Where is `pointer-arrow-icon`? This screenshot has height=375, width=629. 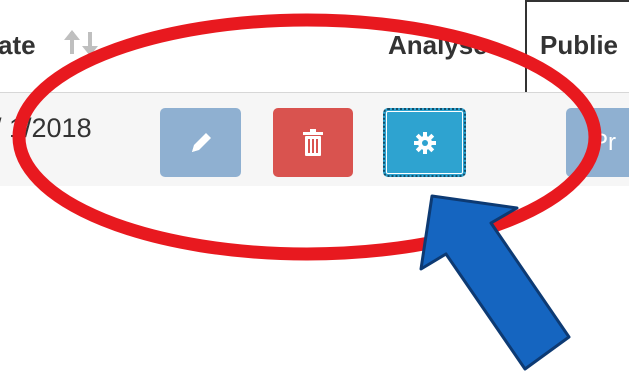 pointer-arrow-icon is located at coordinates (495, 282).